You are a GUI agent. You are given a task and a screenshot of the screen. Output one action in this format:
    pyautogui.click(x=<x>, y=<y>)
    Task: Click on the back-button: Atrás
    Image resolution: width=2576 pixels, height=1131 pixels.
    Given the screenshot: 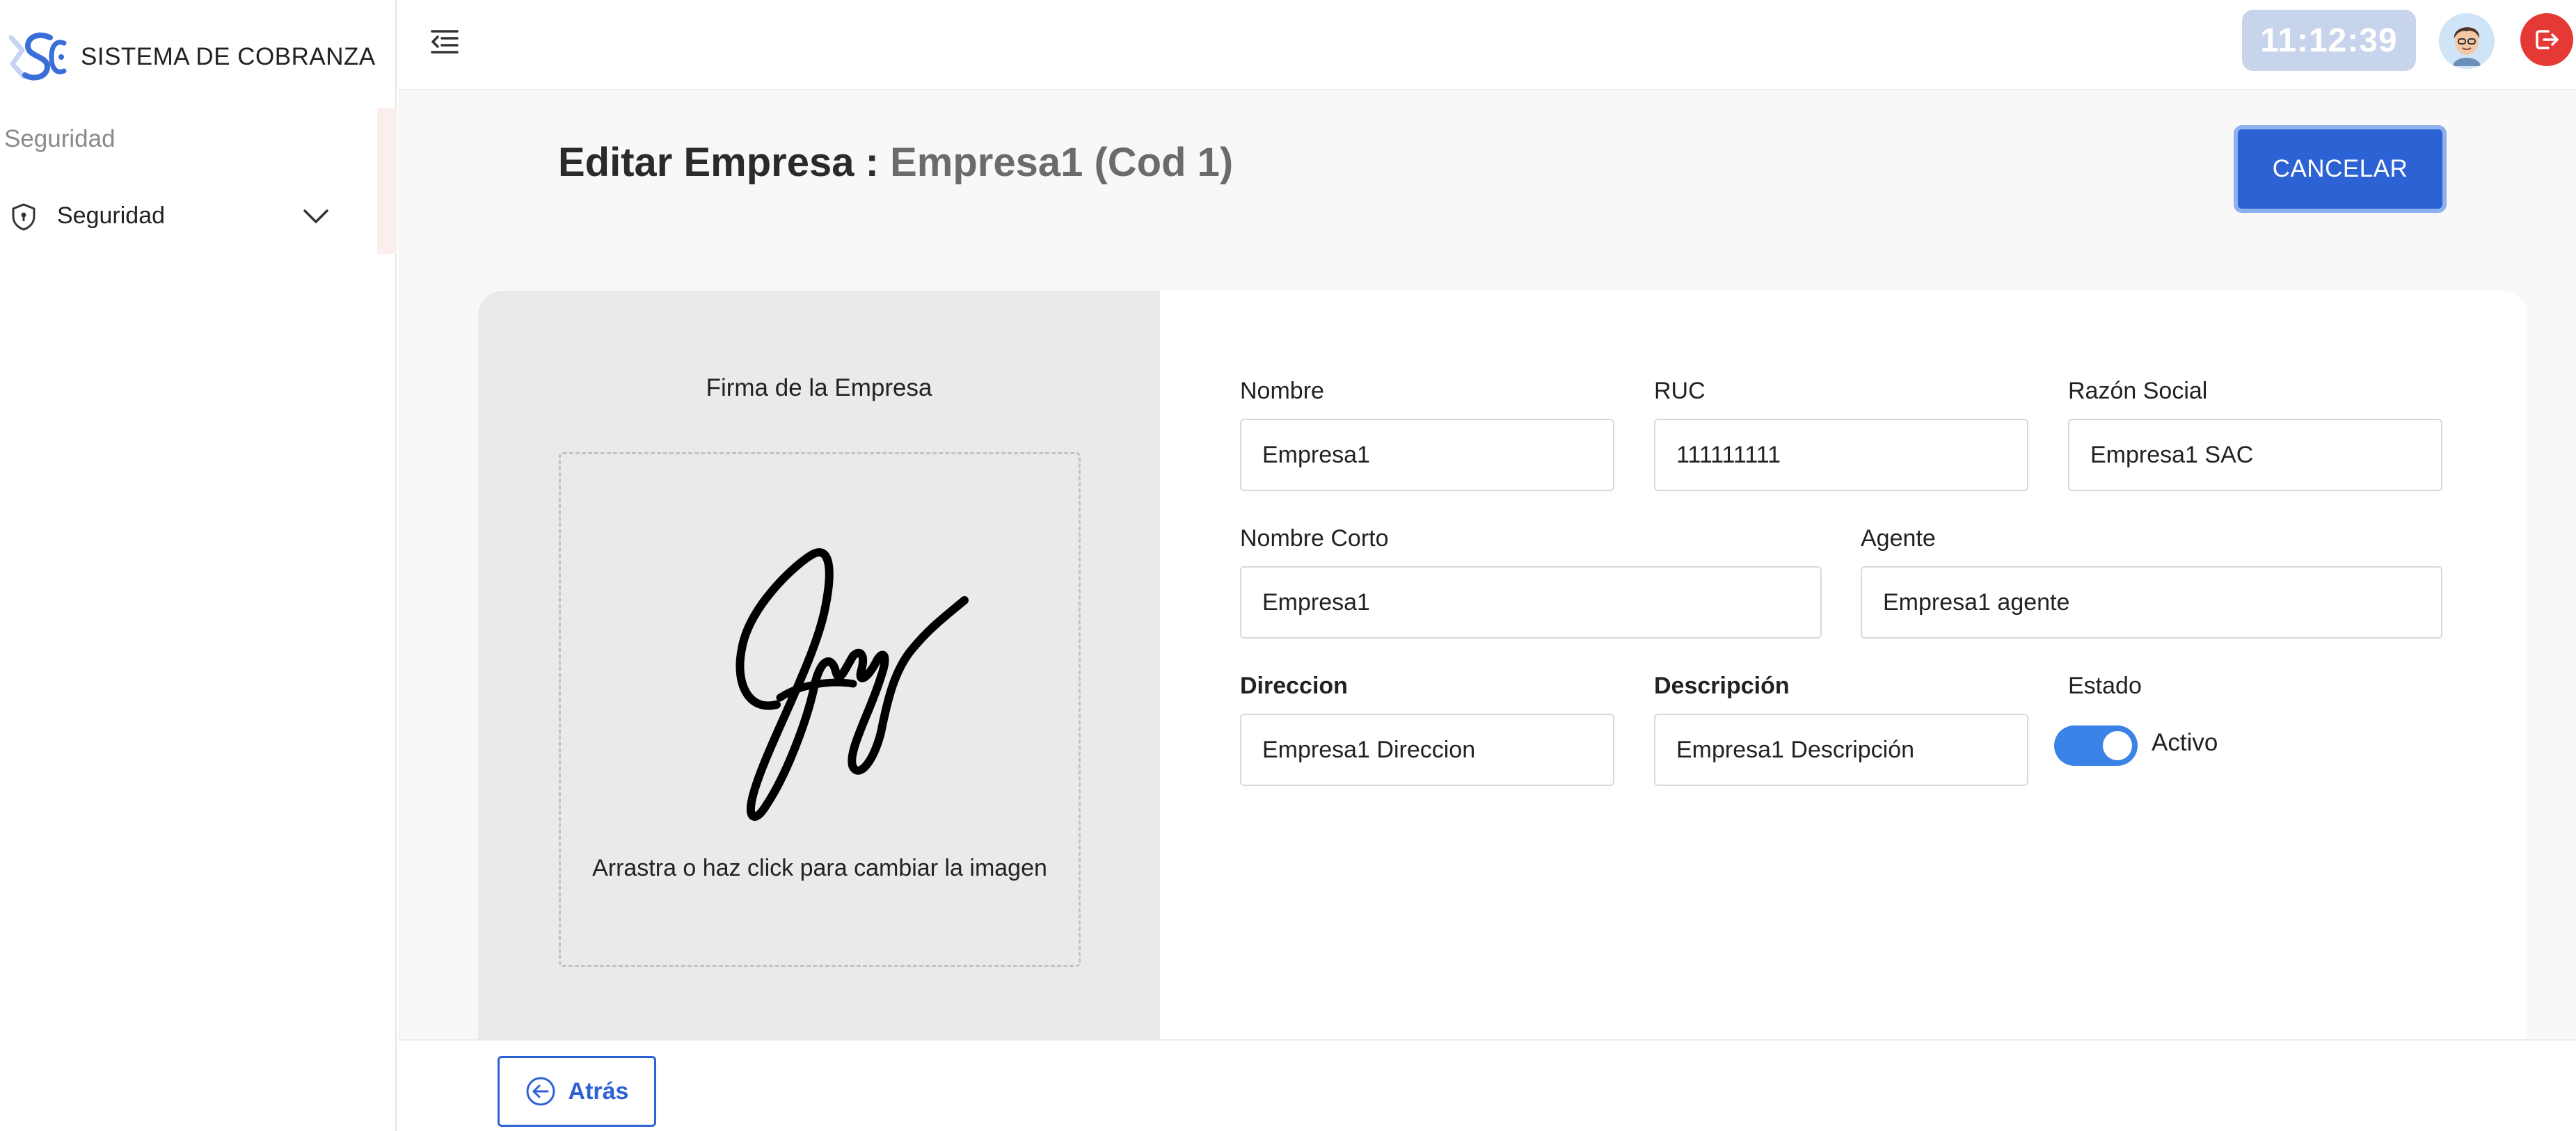 What is the action you would take?
    pyautogui.click(x=577, y=1091)
    